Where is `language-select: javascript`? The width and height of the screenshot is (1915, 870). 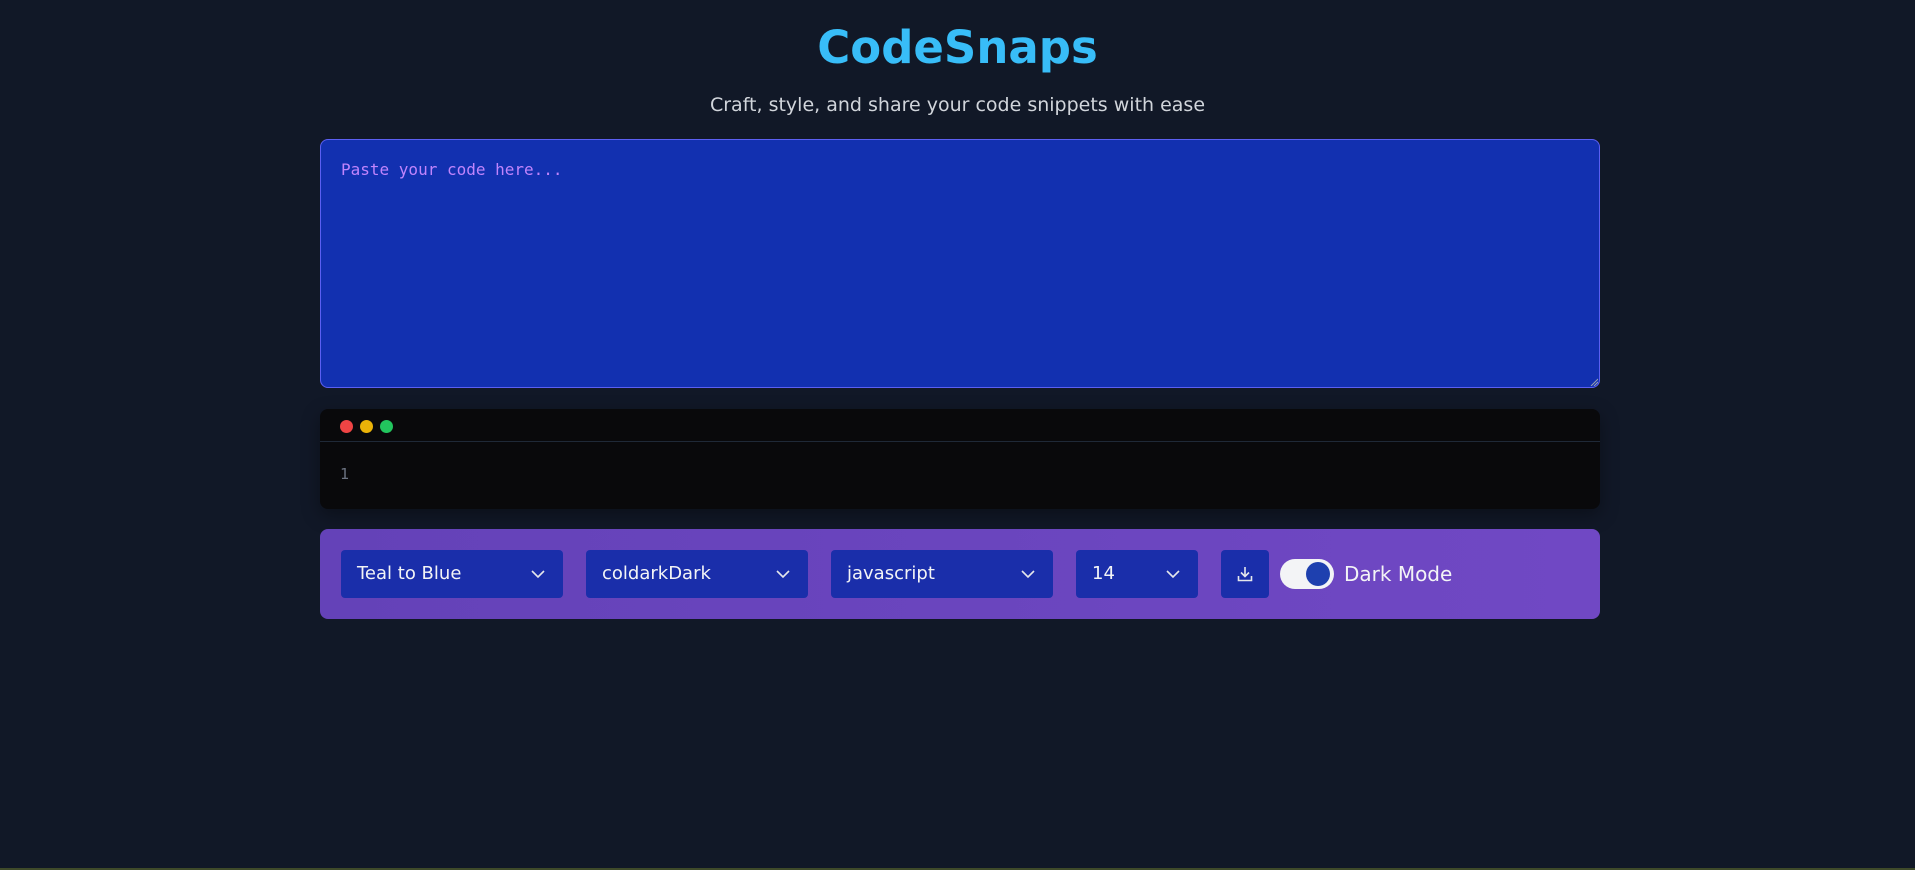
language-select: javascript is located at coordinates (942, 574).